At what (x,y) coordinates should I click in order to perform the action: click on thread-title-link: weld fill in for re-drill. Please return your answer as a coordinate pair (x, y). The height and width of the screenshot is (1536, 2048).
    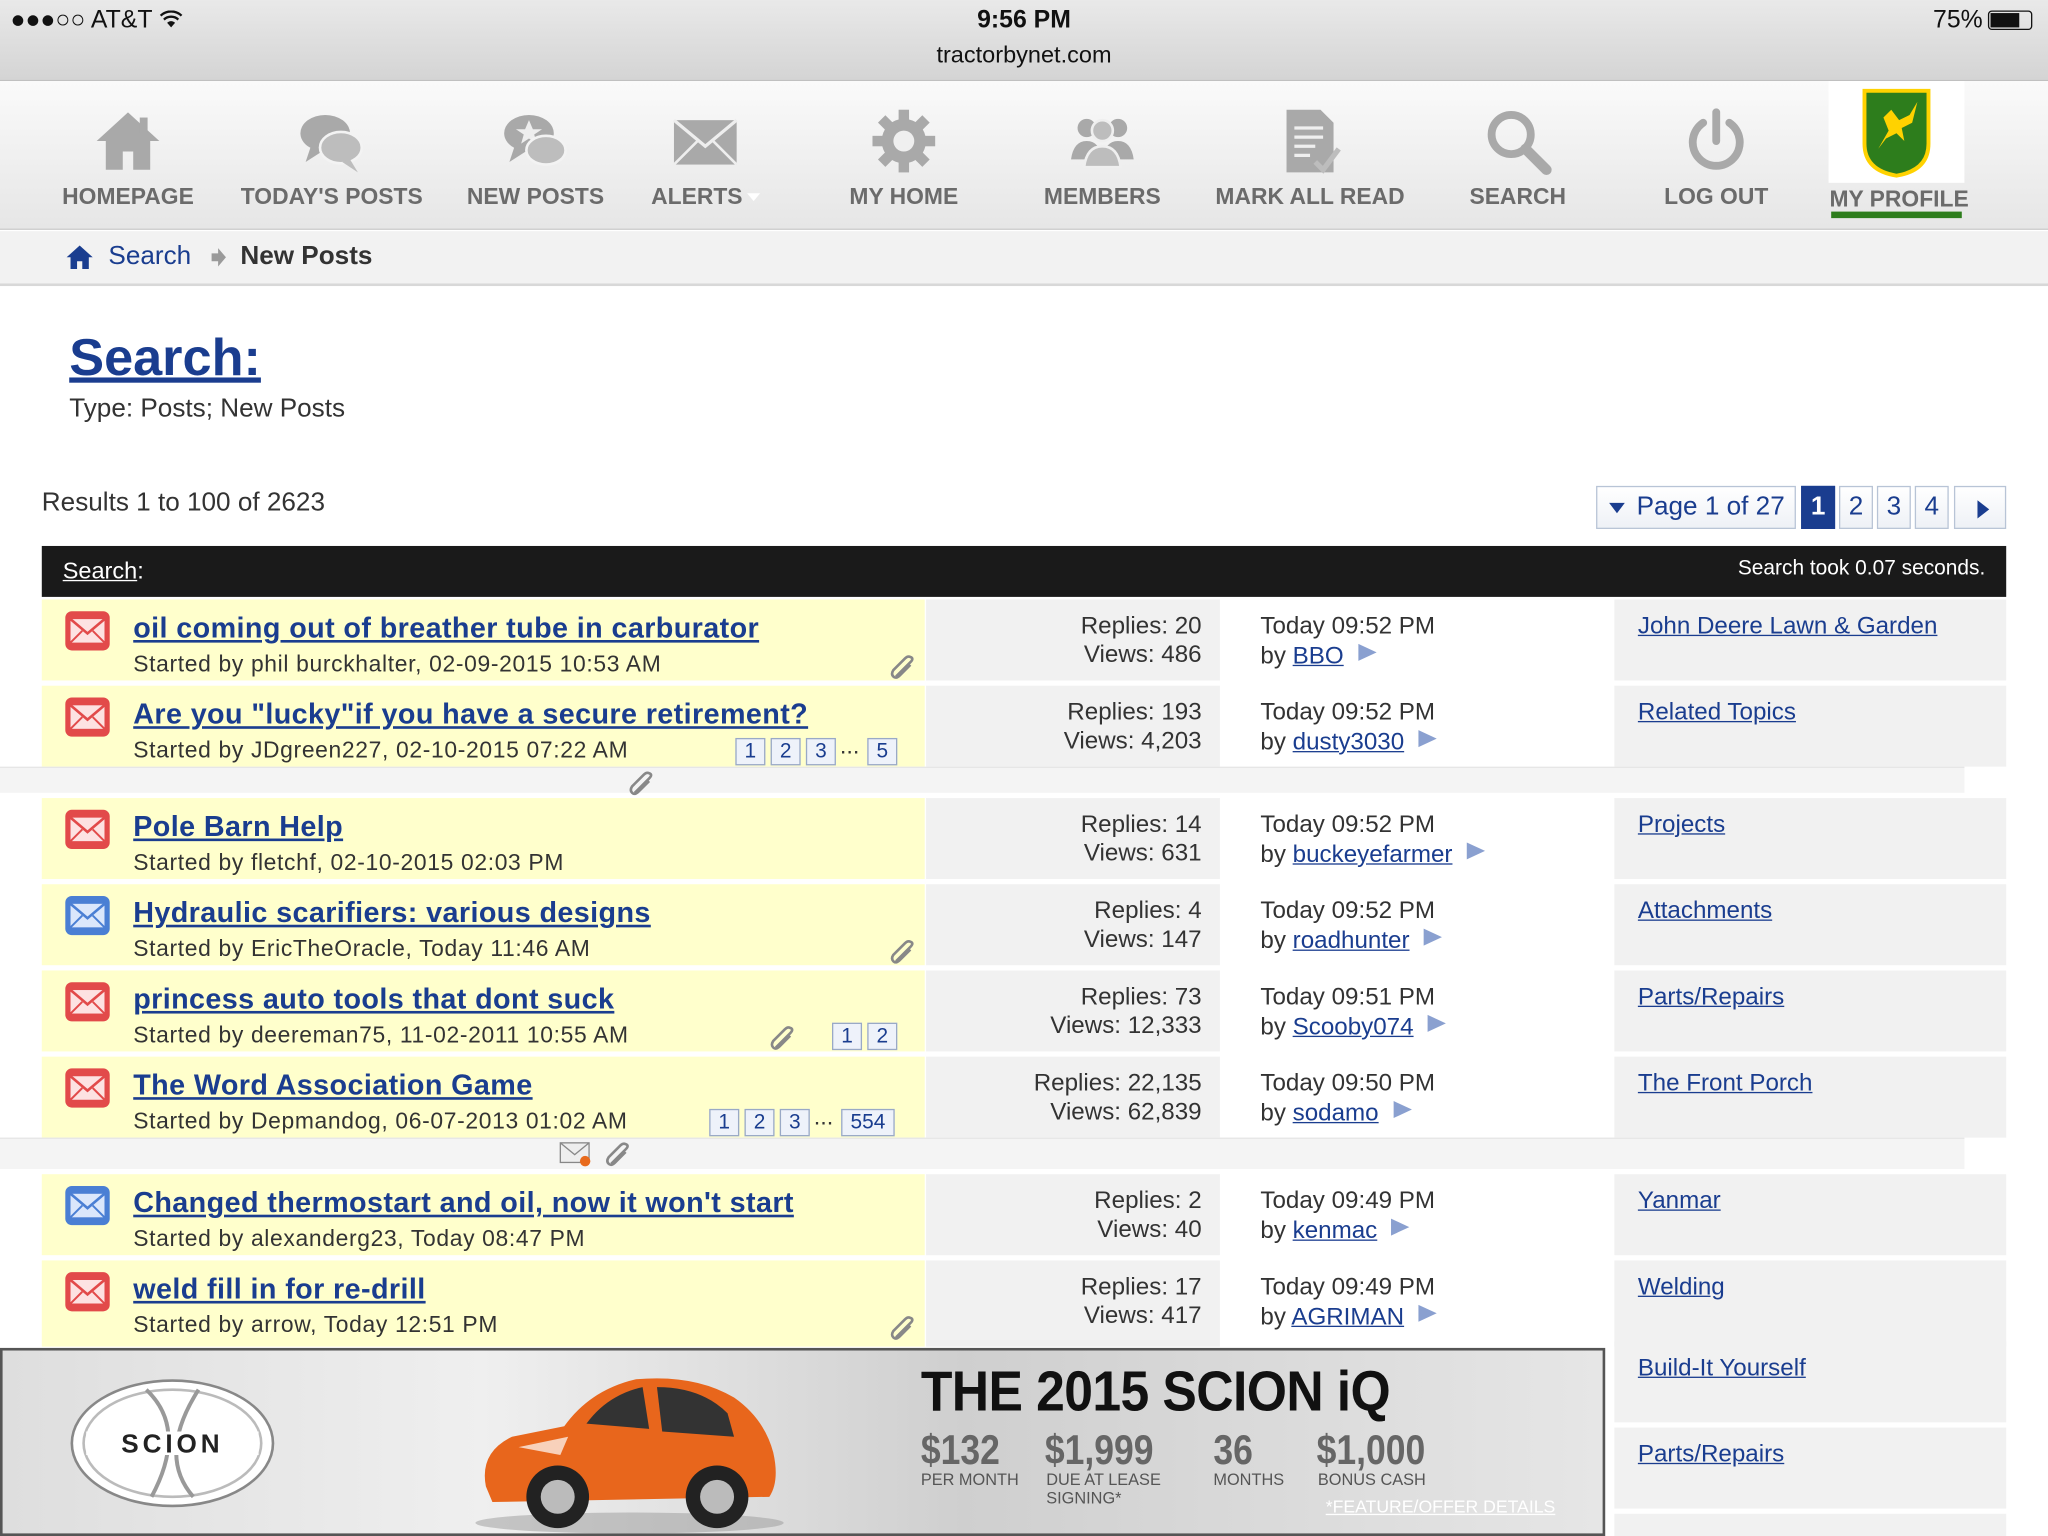
    Looking at the image, I should click on (279, 1289).